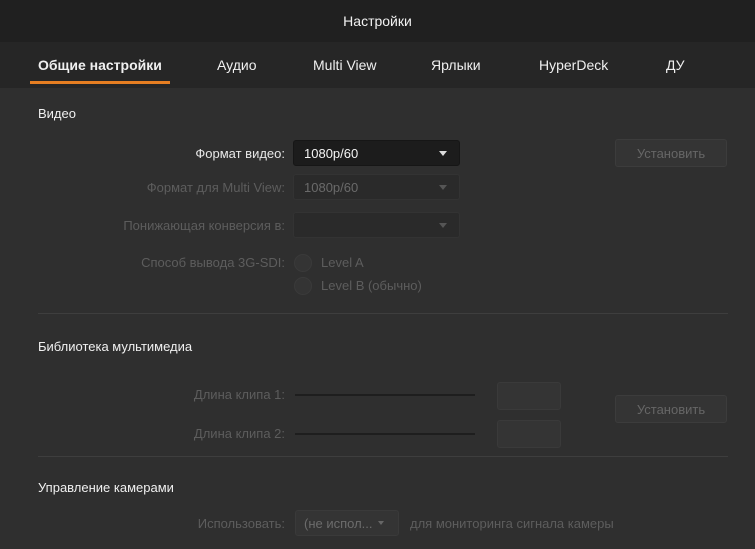 Image resolution: width=755 pixels, height=549 pixels. I want to click on clip1-length-label: Длина клипа 1:, so click(239, 394).